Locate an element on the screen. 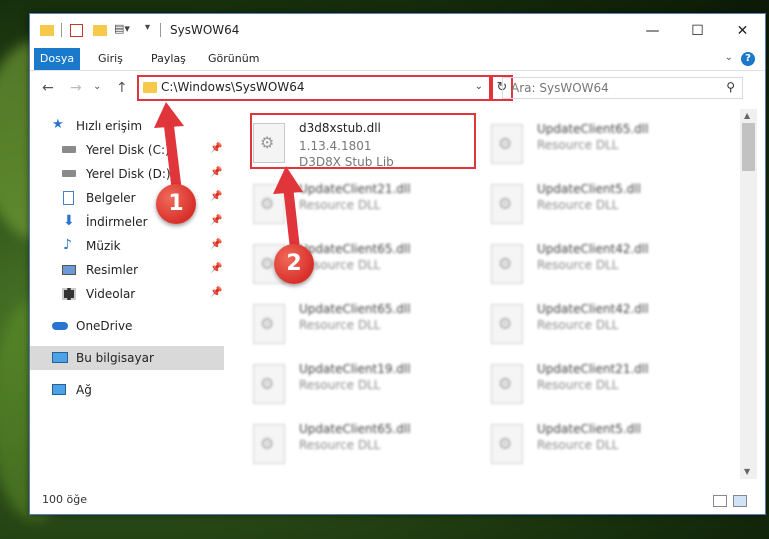 This screenshot has height=539, width=769. computer-icon is located at coordinates (60, 357).